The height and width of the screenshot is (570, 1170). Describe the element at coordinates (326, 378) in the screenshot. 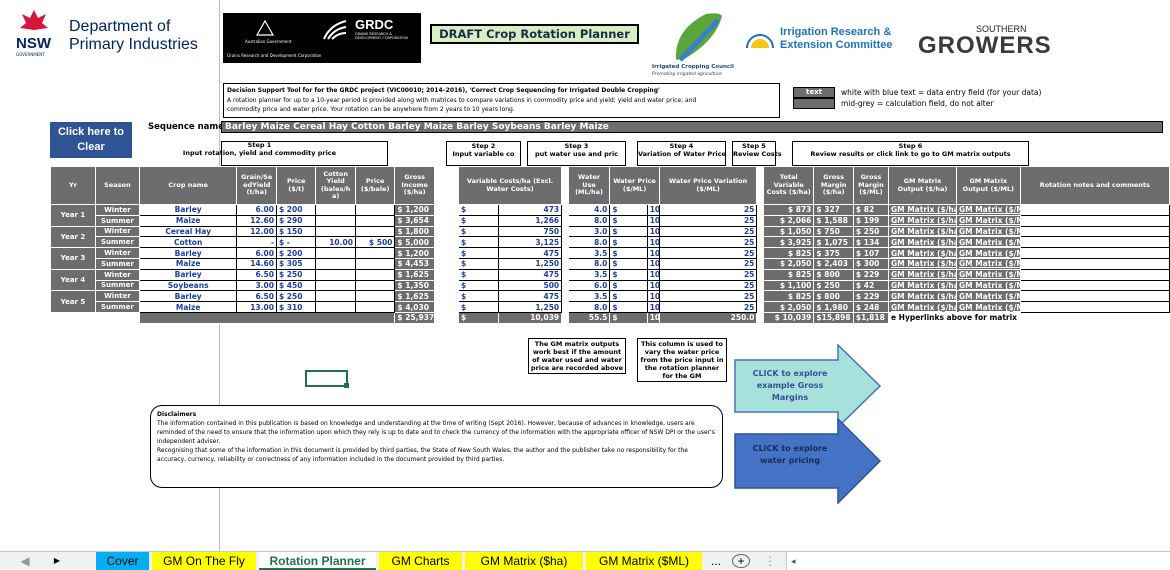

I see `selected-cell` at that location.